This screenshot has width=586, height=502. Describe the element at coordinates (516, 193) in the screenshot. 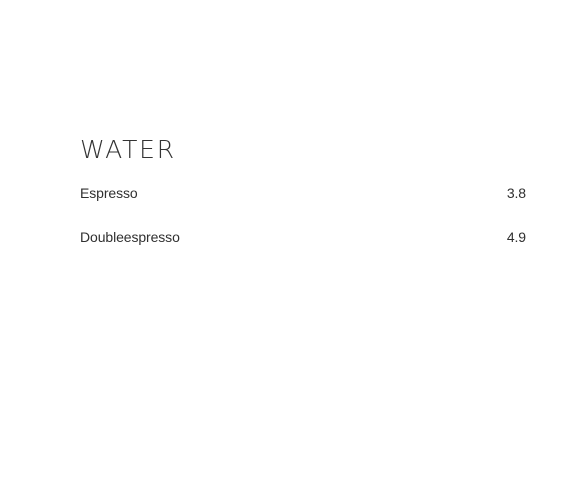

I see `menu-item-price: 3.8` at that location.